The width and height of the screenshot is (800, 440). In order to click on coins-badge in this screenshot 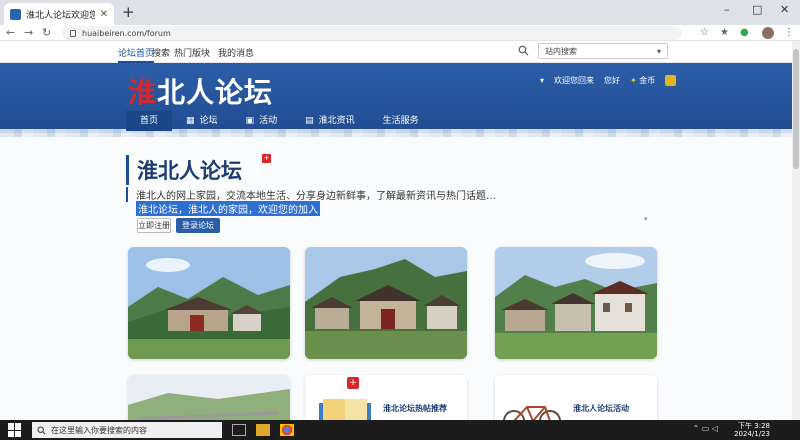, I will do `click(671, 80)`.